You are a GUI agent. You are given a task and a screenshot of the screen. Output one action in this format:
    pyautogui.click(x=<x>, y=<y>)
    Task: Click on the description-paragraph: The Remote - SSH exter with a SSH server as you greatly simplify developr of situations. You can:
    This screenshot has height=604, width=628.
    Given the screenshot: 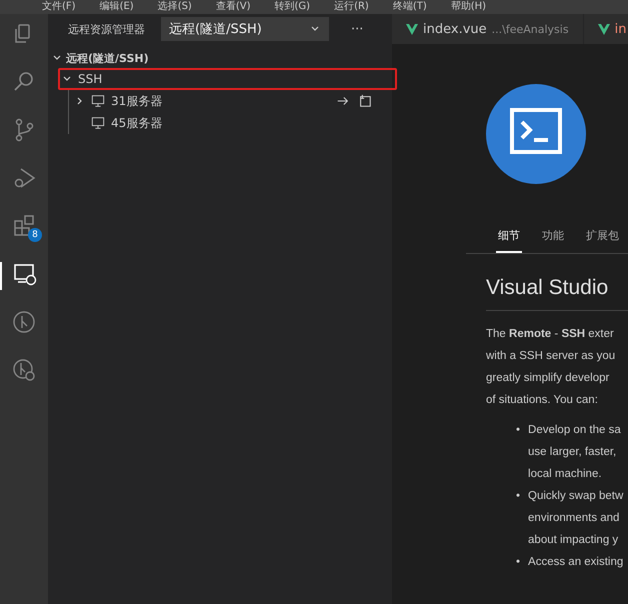 What is the action you would take?
    pyautogui.click(x=551, y=367)
    